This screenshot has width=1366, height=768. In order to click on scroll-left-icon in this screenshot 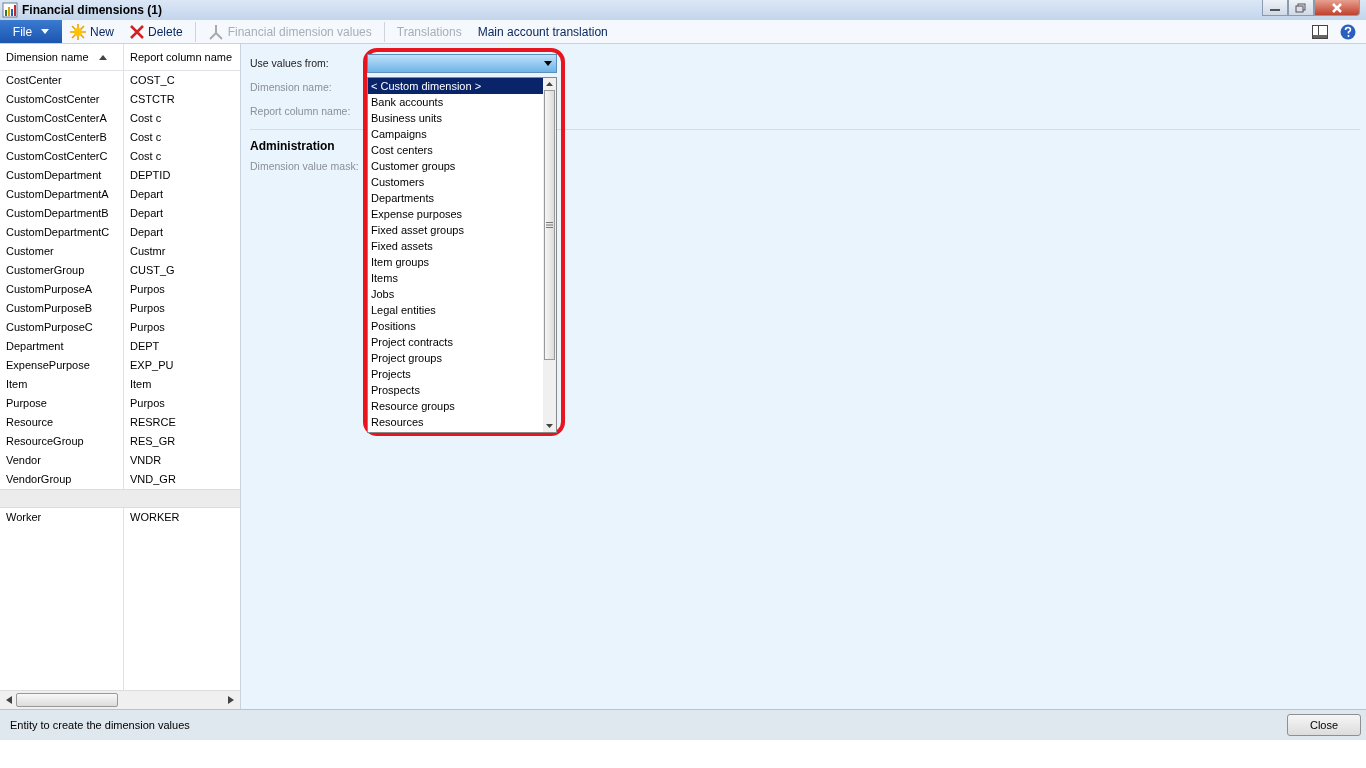, I will do `click(9, 700)`.